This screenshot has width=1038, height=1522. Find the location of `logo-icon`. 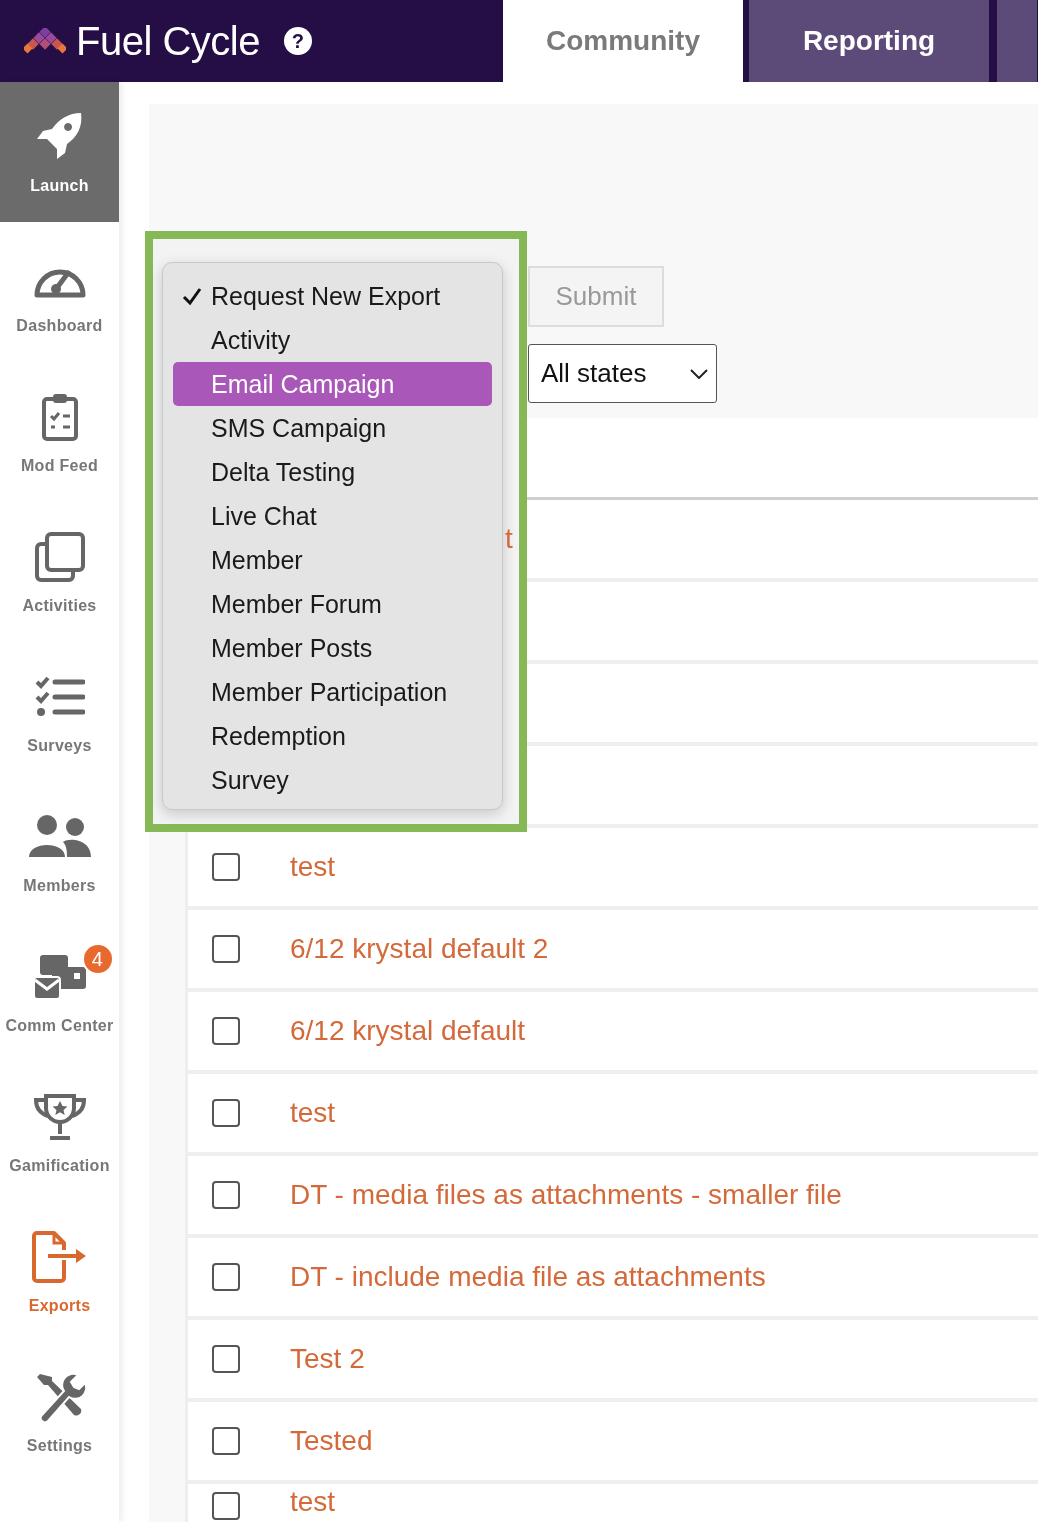

logo-icon is located at coordinates (45, 41).